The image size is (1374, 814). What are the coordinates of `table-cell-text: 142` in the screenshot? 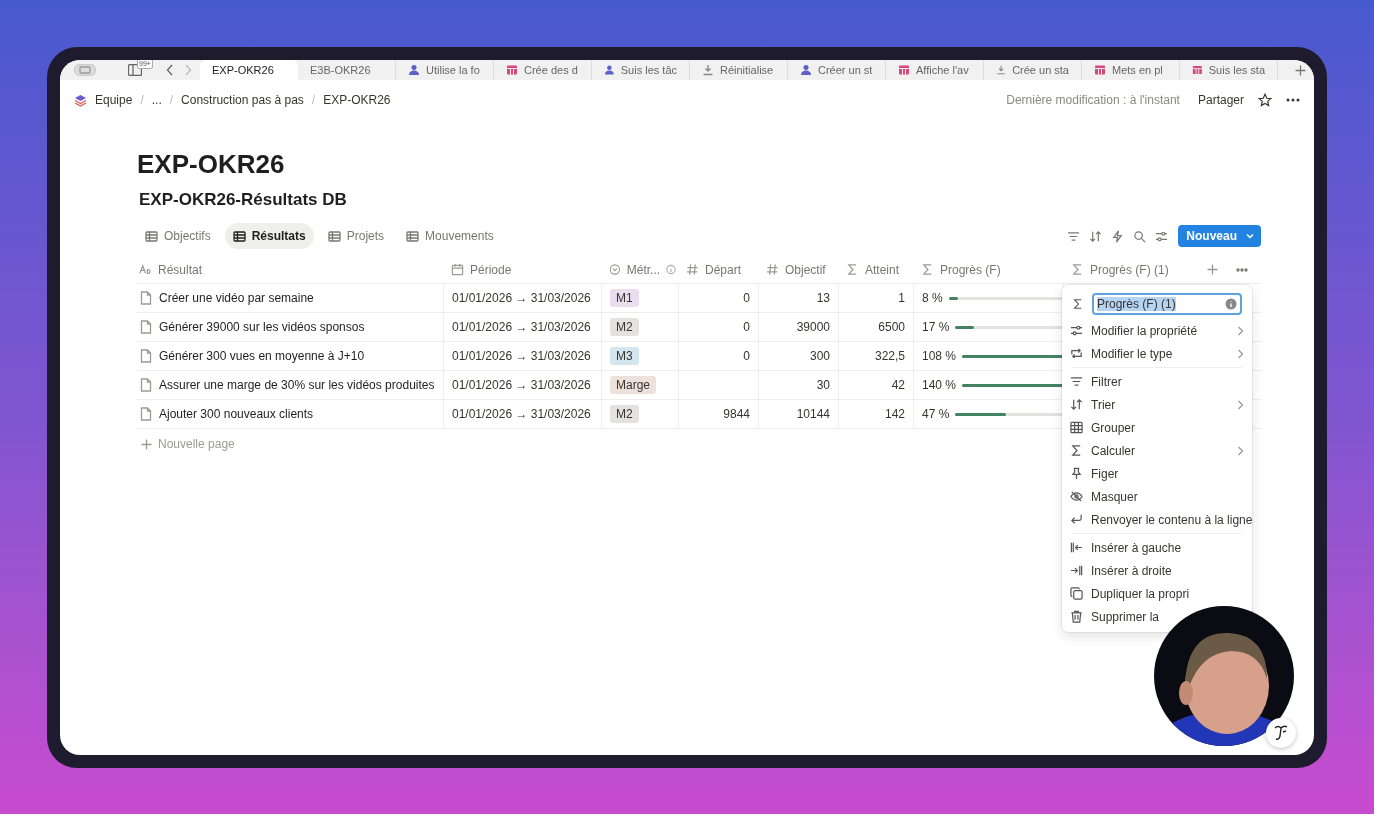 It's located at (894, 414).